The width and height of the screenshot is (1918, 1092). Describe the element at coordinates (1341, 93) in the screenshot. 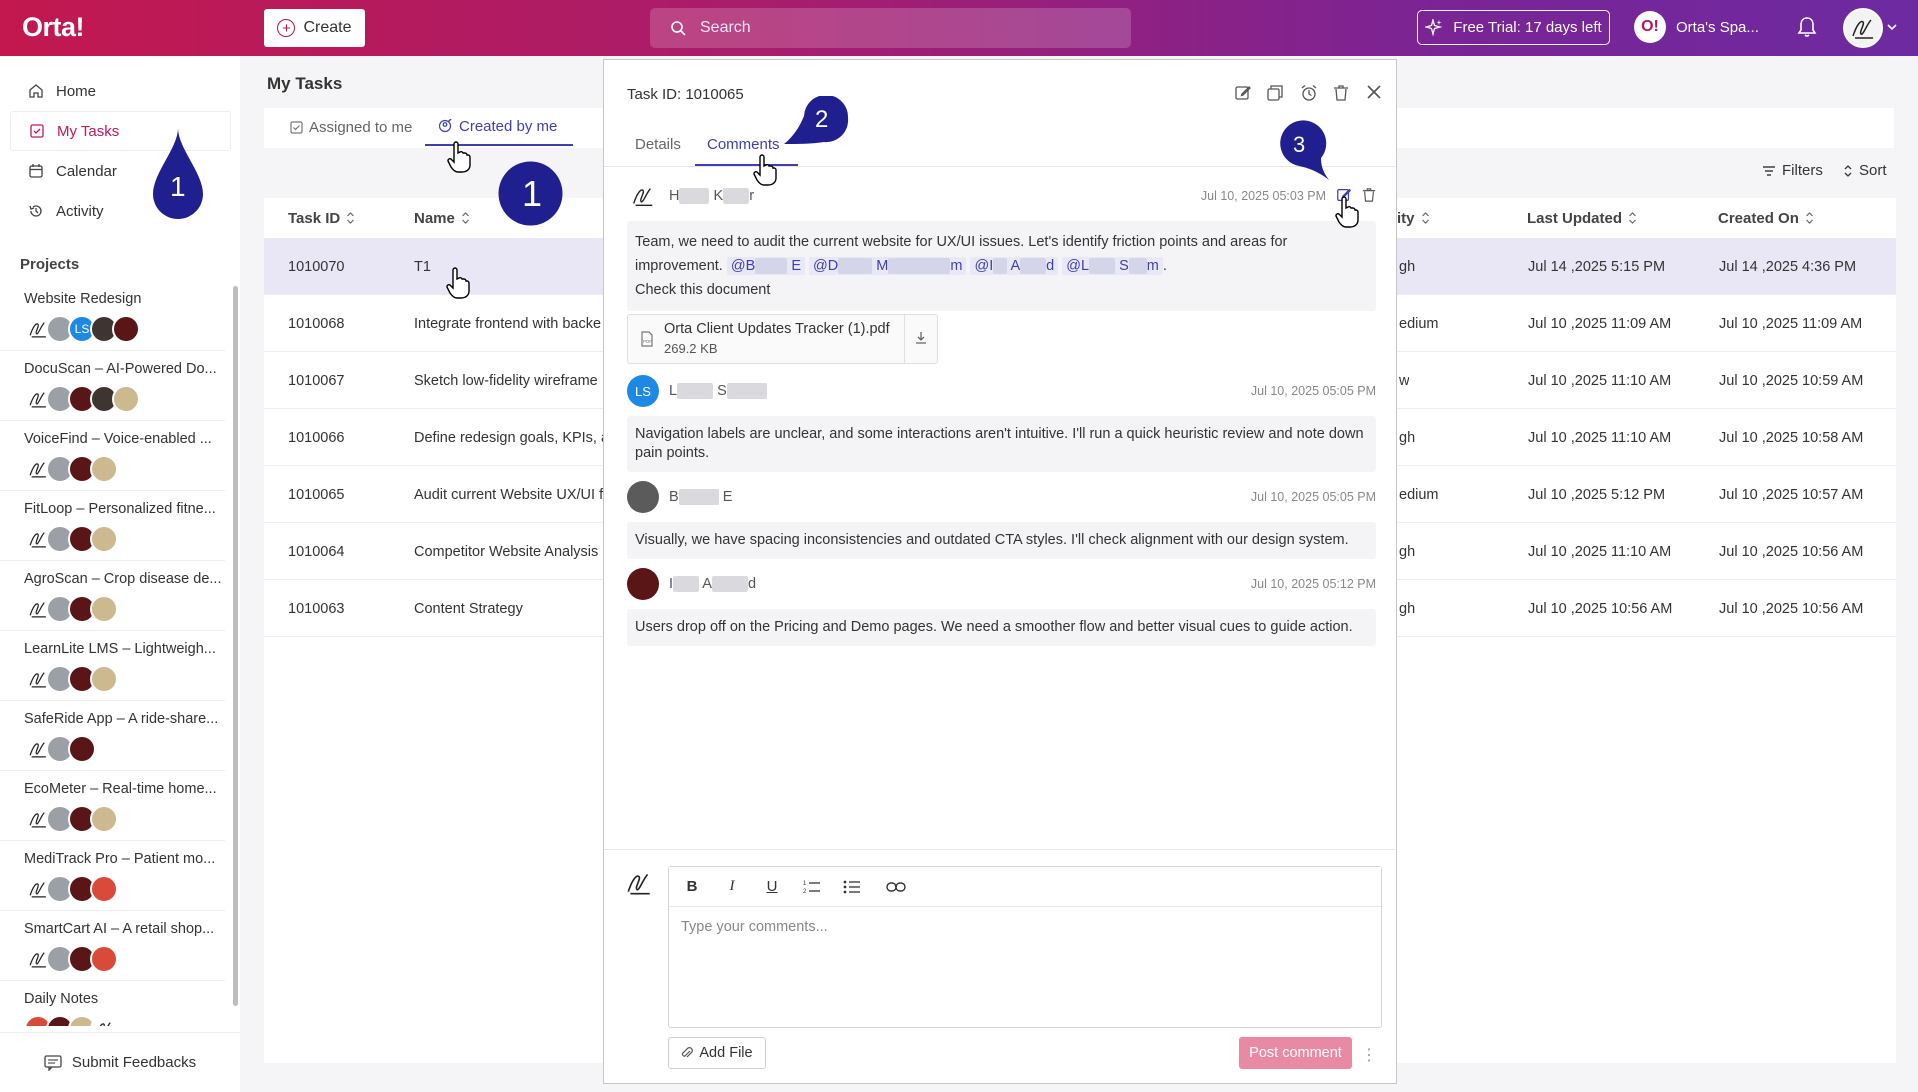

I see `trash-icon` at that location.